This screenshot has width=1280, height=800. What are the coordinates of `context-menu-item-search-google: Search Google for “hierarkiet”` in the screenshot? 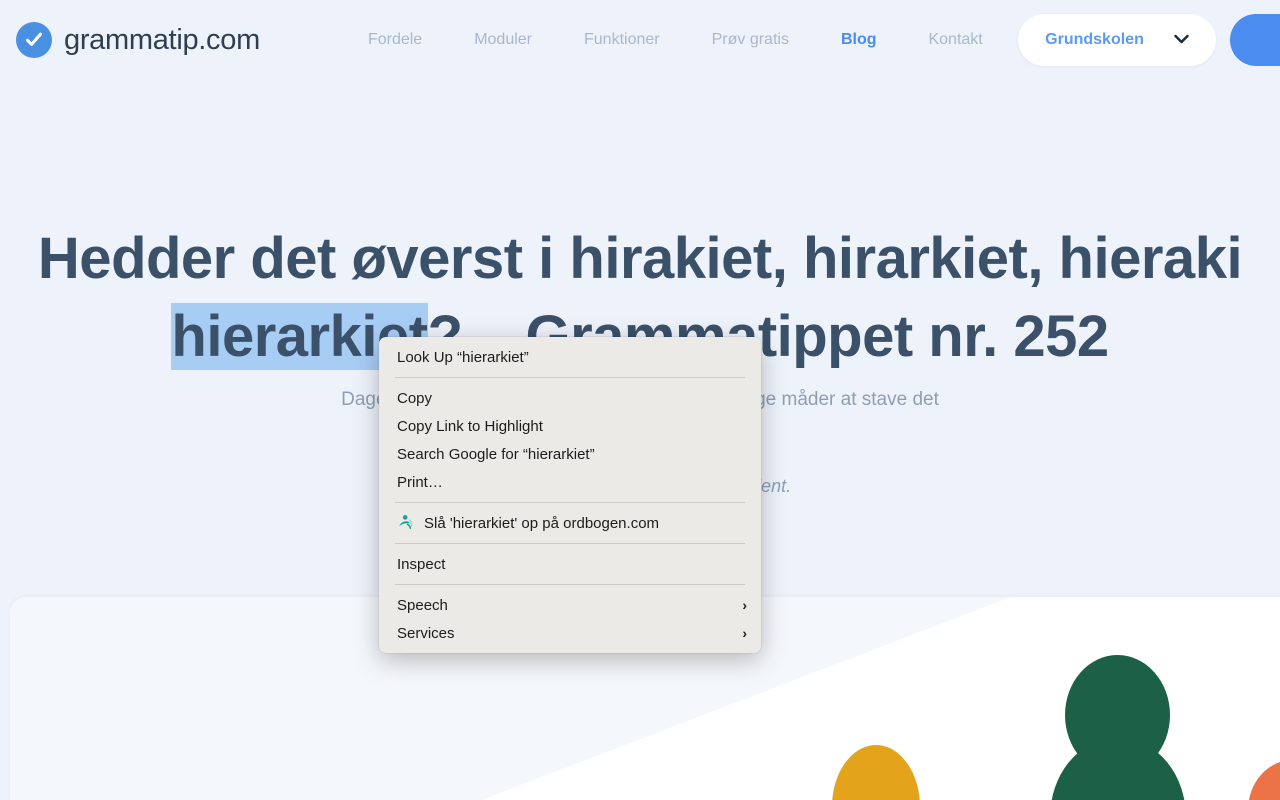 It's located at (570, 454).